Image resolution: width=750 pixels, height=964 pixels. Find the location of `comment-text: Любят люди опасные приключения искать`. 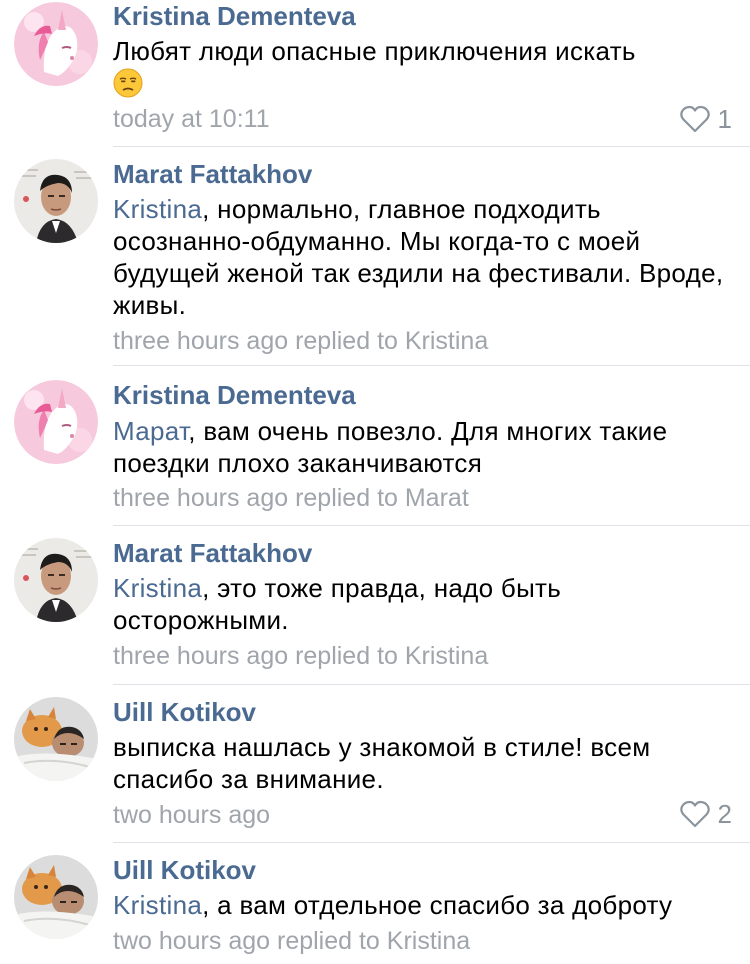

comment-text: Любят люди опасные приключения искать is located at coordinates (428, 67).